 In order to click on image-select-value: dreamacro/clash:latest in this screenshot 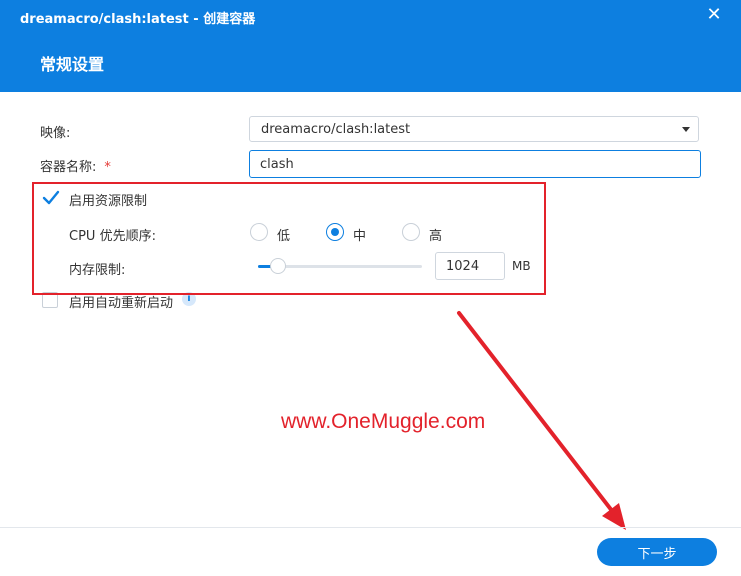, I will do `click(336, 129)`.